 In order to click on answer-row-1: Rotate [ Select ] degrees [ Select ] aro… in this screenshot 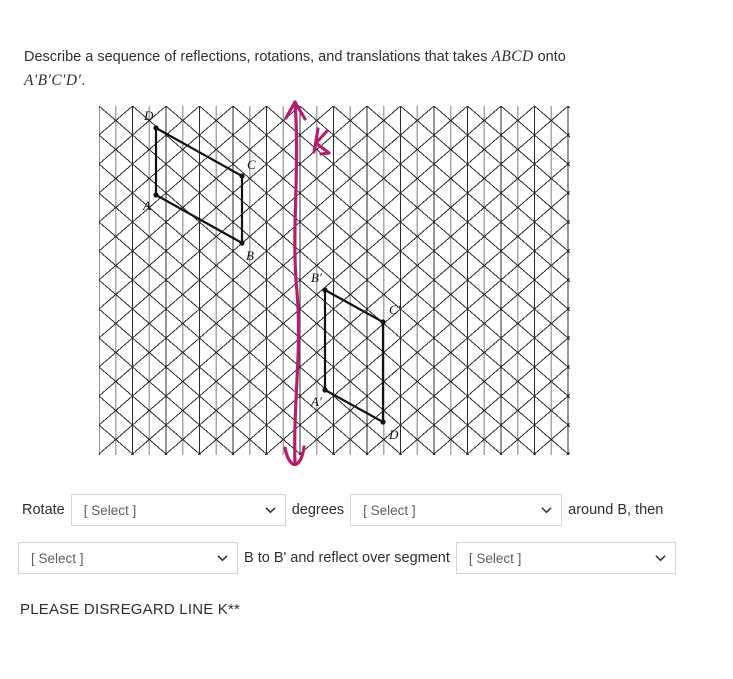, I will do `click(345, 510)`.